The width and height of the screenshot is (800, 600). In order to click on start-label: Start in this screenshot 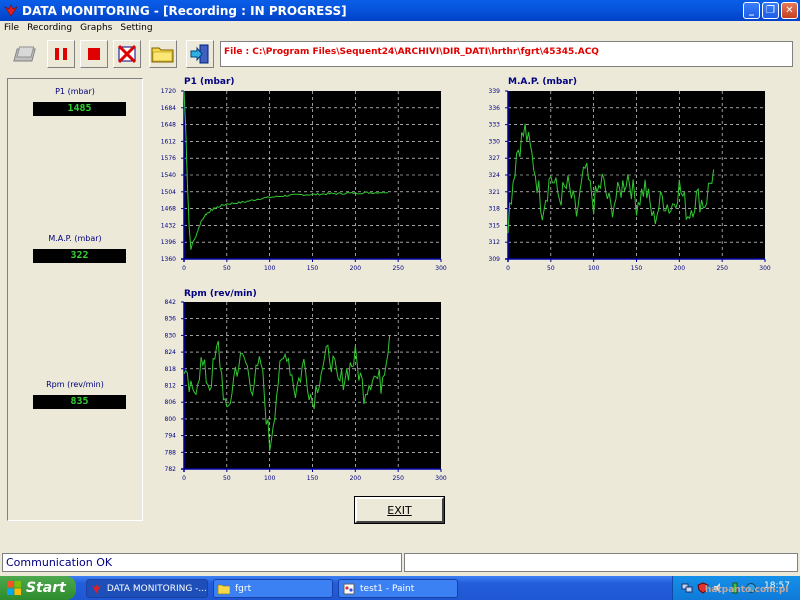, I will do `click(46, 588)`.